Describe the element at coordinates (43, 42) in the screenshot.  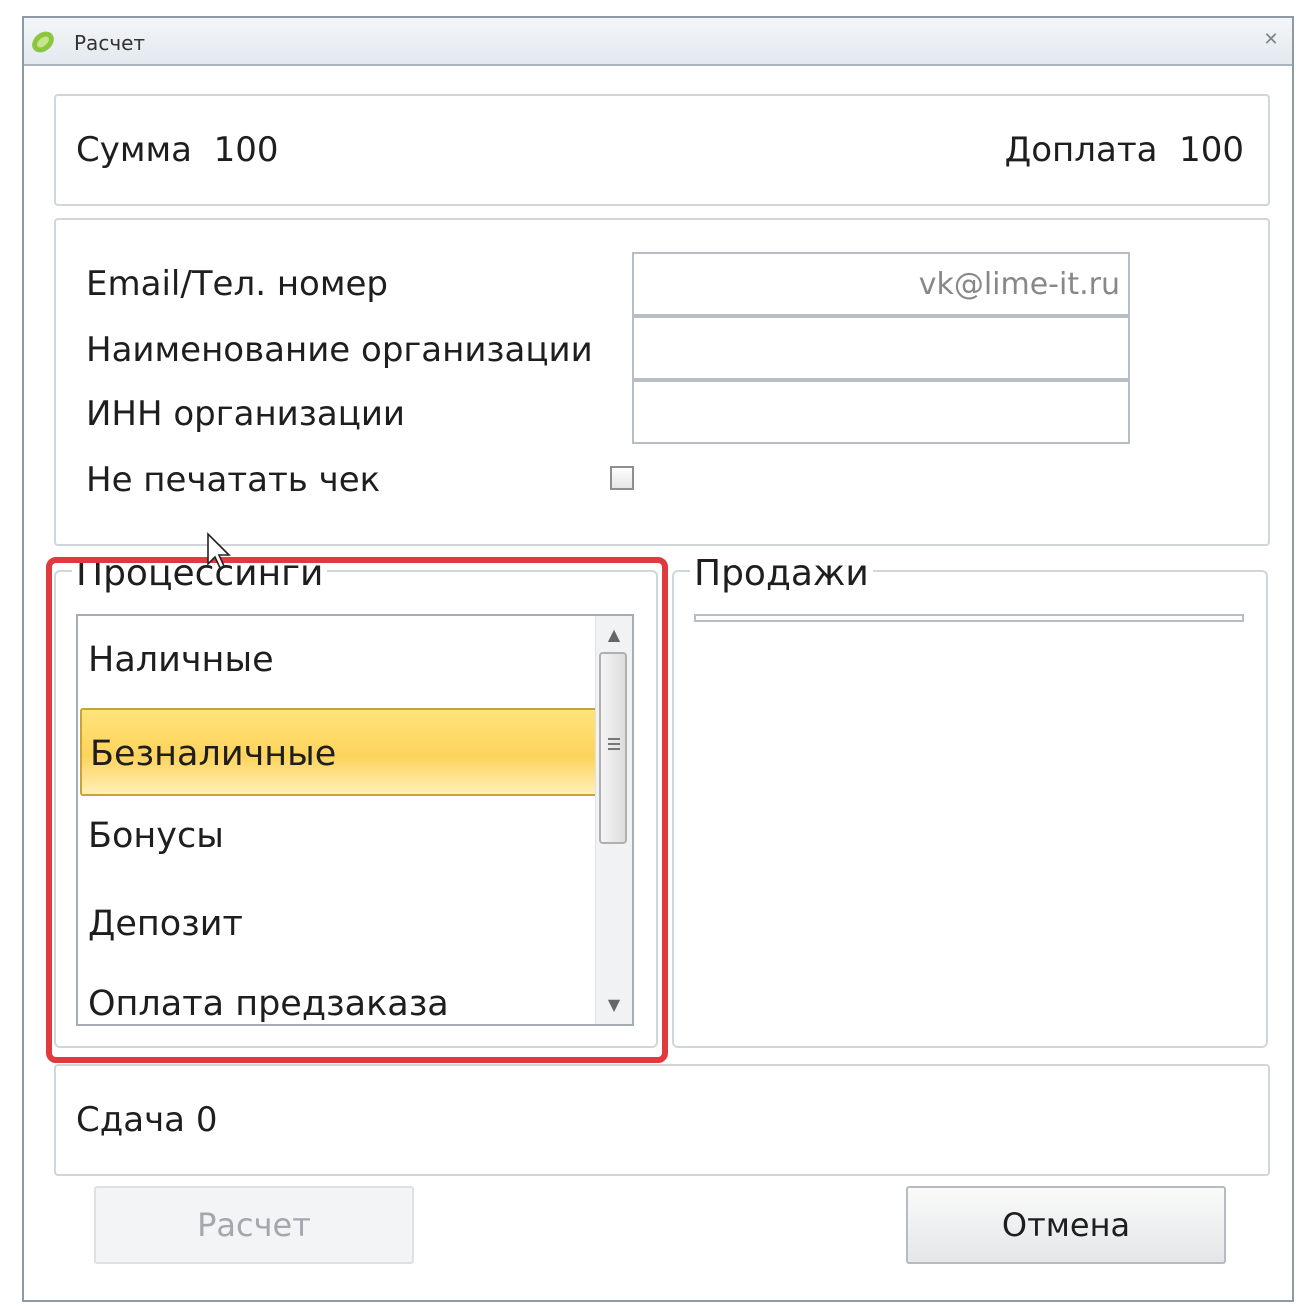
I see `lime-leaf-icon` at that location.